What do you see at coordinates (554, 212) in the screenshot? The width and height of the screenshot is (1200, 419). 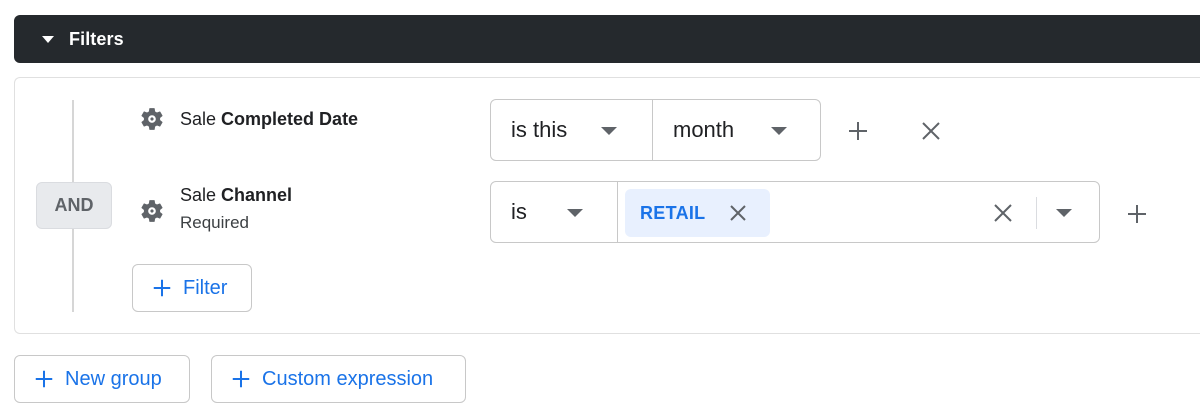 I see `operator-select-channel: is` at bounding box center [554, 212].